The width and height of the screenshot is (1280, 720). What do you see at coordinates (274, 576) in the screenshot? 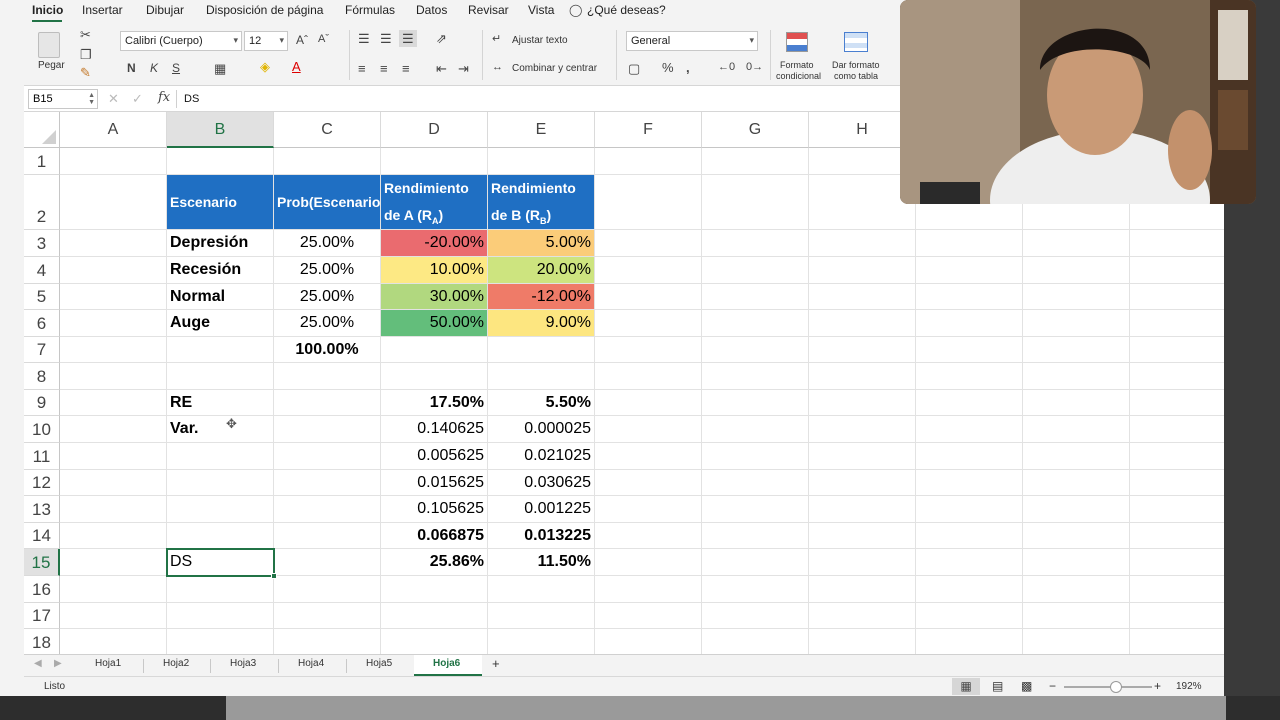
I see `fill-handle` at bounding box center [274, 576].